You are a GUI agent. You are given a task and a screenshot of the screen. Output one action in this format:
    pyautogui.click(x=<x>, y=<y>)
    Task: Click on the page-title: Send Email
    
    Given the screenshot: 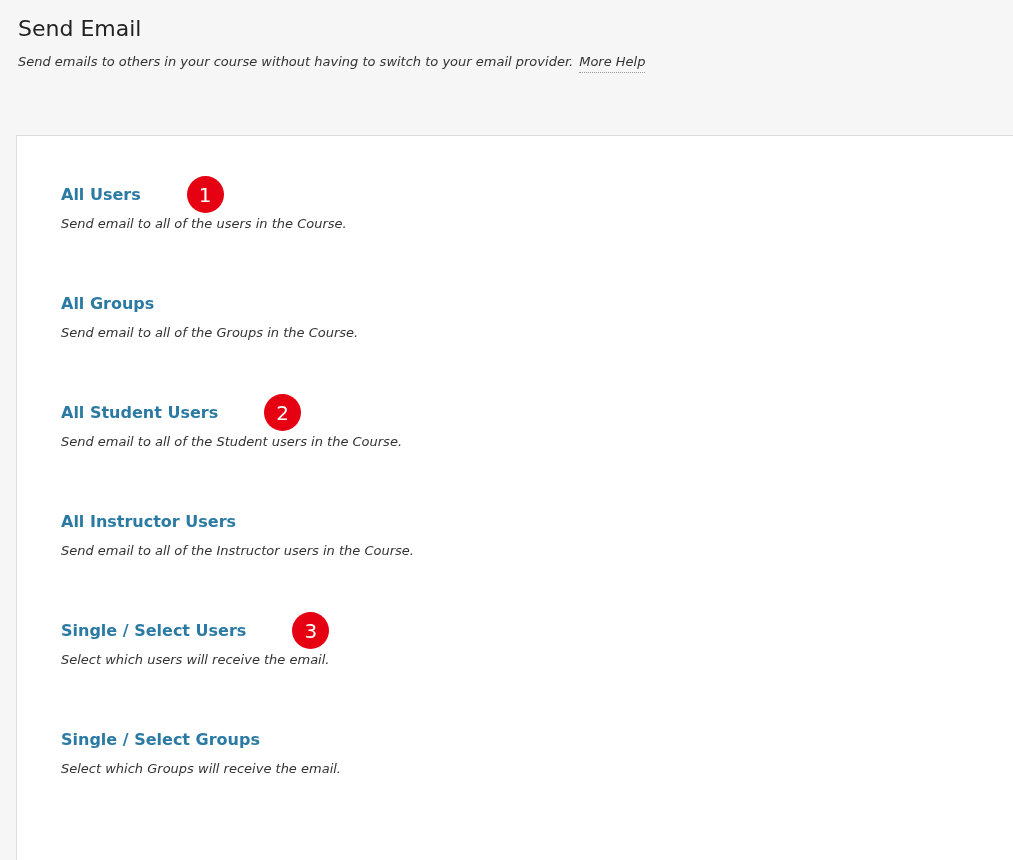 What is the action you would take?
    pyautogui.click(x=80, y=29)
    